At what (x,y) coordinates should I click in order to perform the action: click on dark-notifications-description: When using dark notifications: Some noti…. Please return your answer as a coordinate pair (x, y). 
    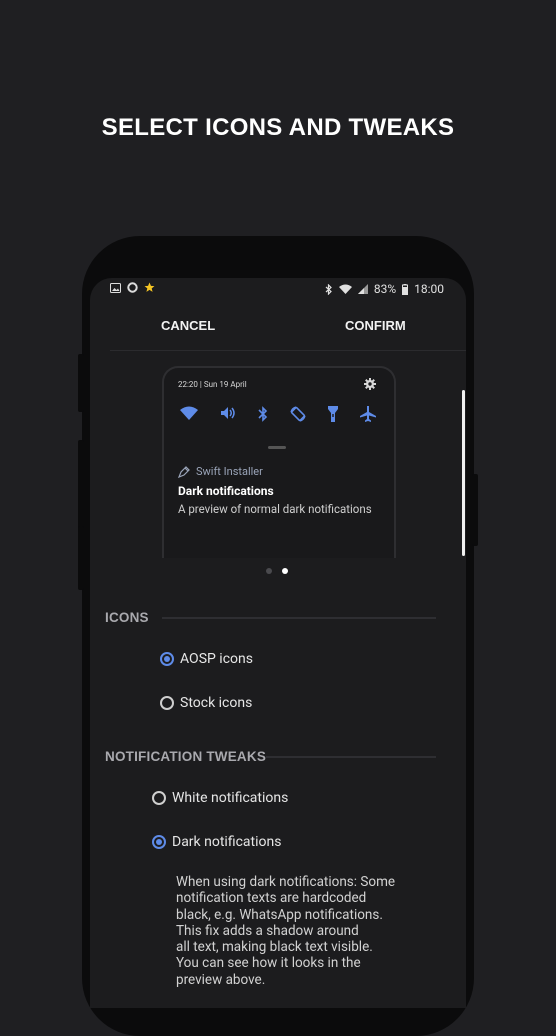
    Looking at the image, I should click on (301, 931).